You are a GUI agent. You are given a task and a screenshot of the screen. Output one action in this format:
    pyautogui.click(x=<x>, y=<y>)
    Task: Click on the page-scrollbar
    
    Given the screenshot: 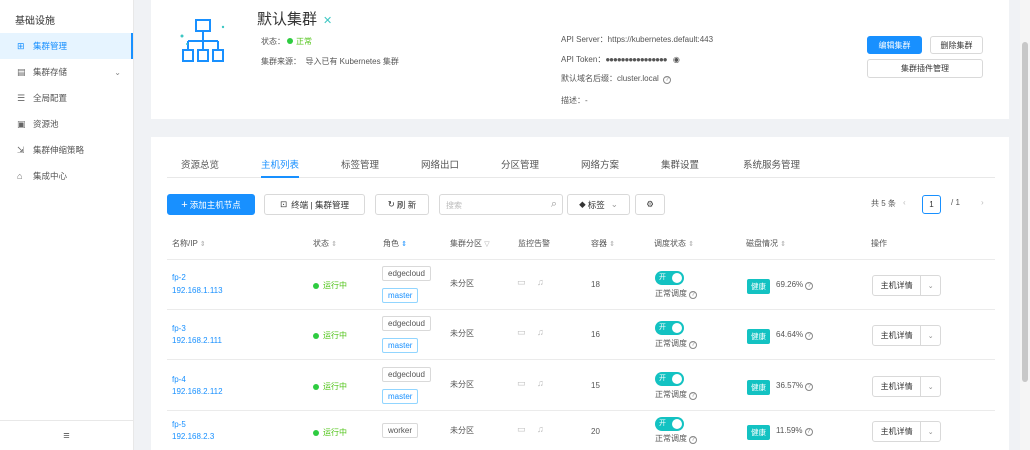 What is the action you would take?
    pyautogui.click(x=1025, y=225)
    